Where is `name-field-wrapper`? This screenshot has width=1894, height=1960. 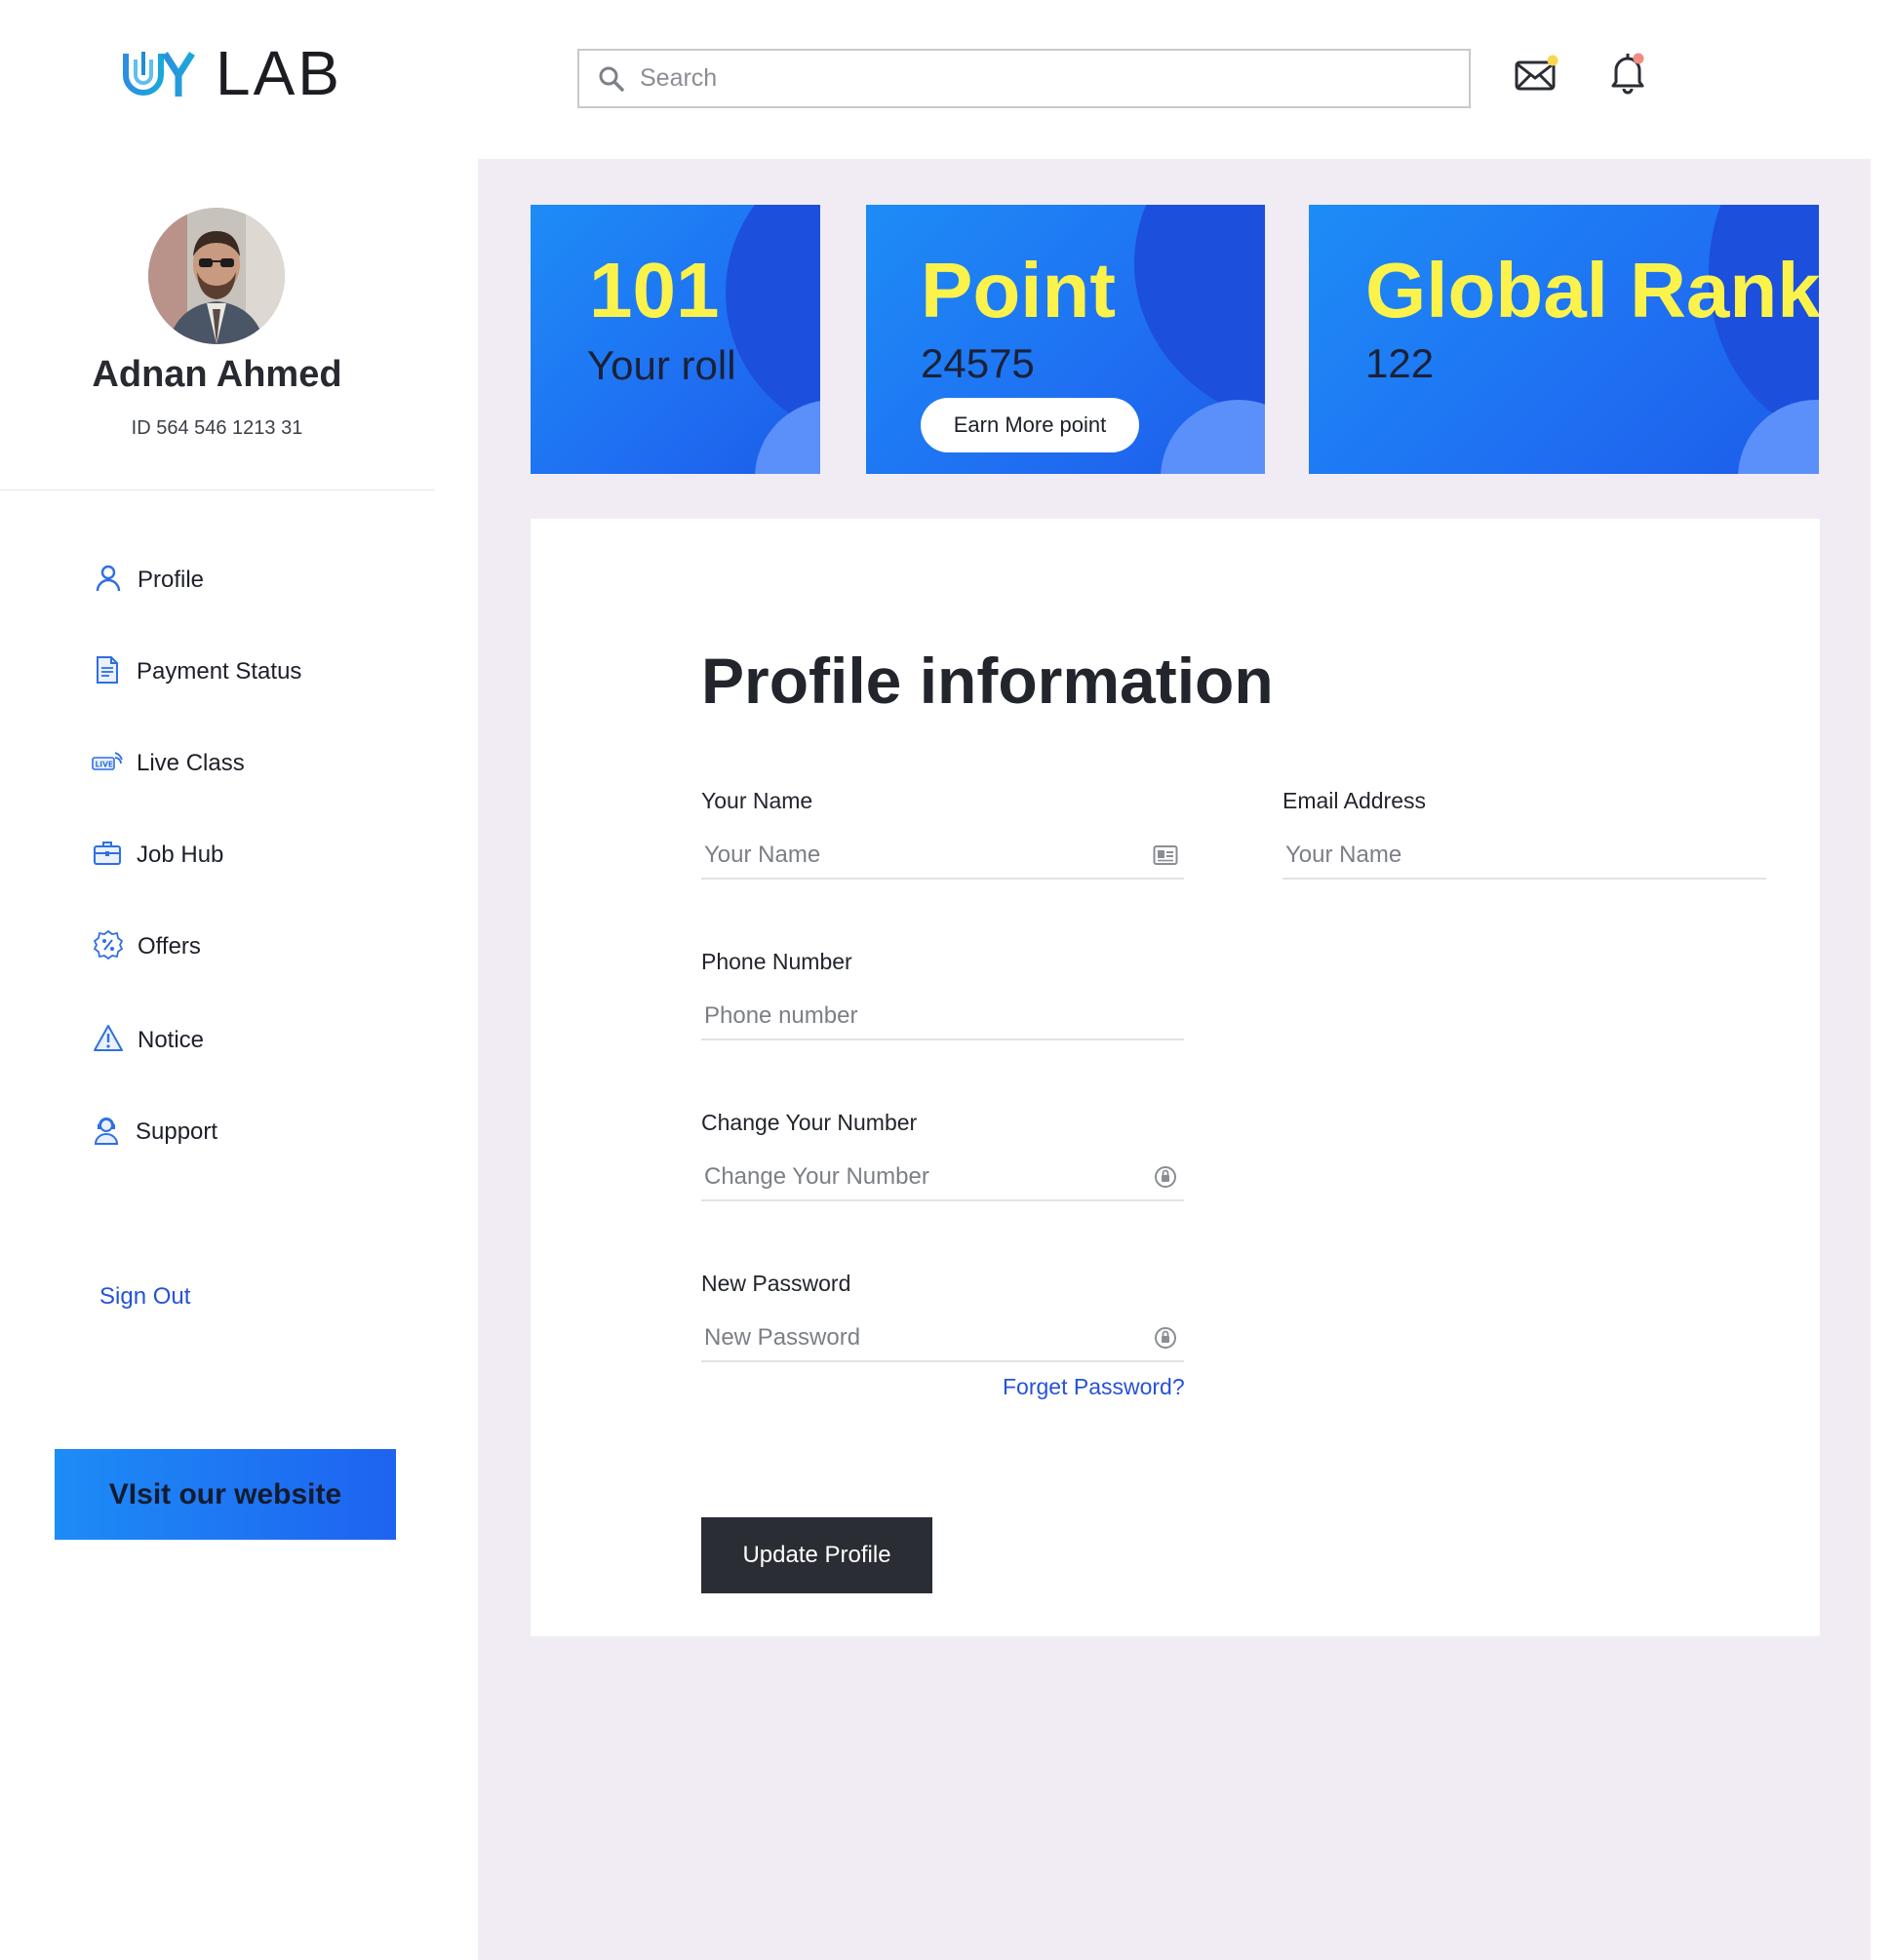 name-field-wrapper is located at coordinates (942, 856).